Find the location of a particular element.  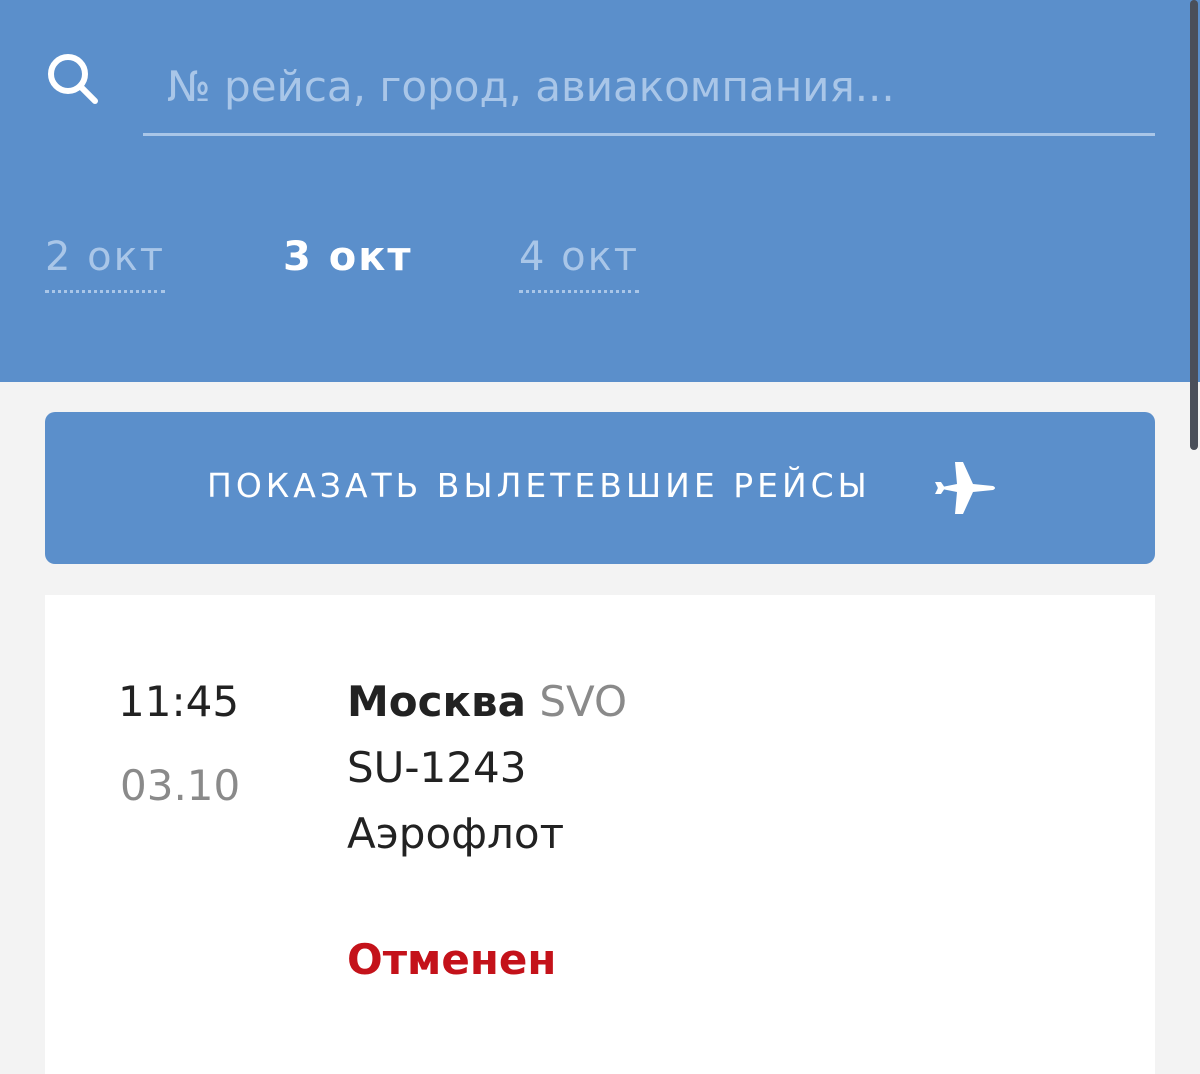

flight-airport-code: SVO is located at coordinates (583, 701).